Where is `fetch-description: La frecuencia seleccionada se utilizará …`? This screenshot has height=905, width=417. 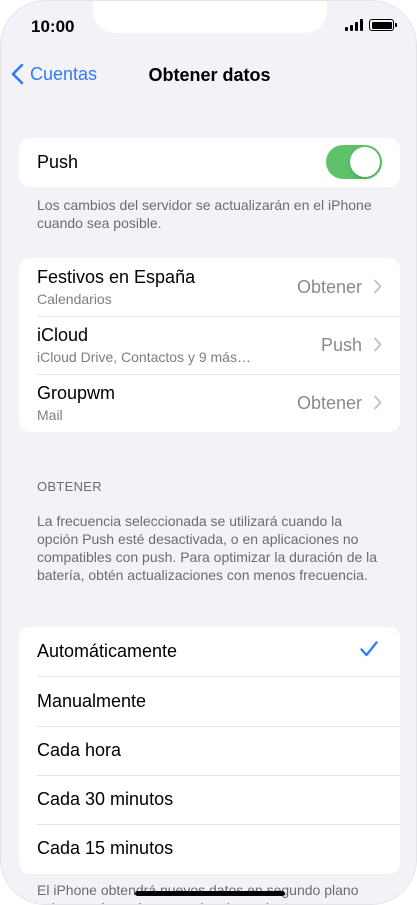 fetch-description: La frecuencia seleccionada se utilizará … is located at coordinates (207, 548).